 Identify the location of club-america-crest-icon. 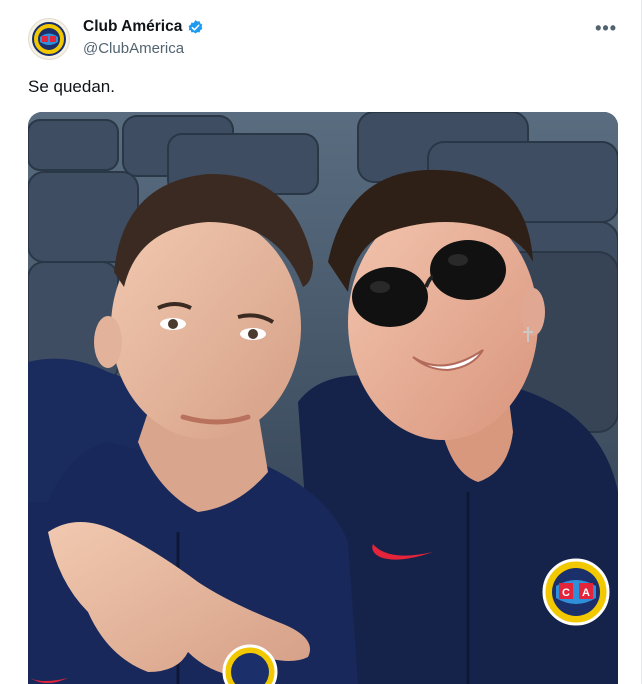
(49, 39).